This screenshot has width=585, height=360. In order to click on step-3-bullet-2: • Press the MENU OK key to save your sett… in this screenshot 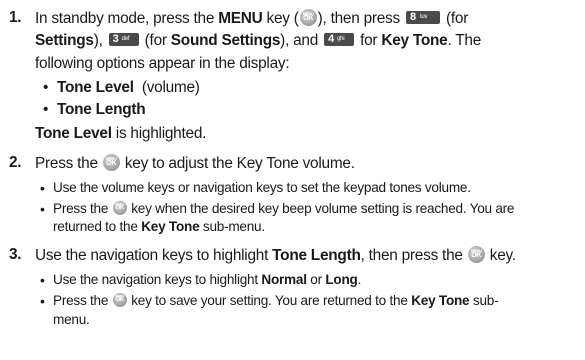, I will do `click(269, 301)`.